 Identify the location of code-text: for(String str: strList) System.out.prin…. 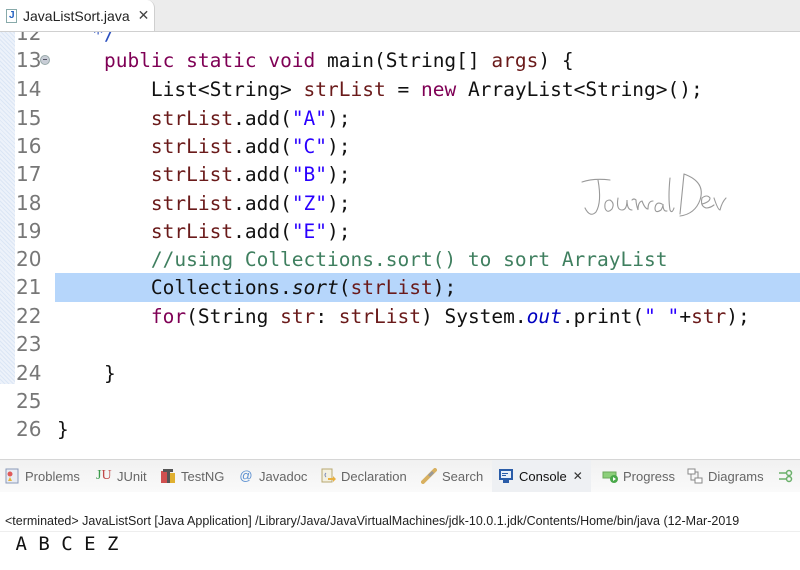
(450, 316).